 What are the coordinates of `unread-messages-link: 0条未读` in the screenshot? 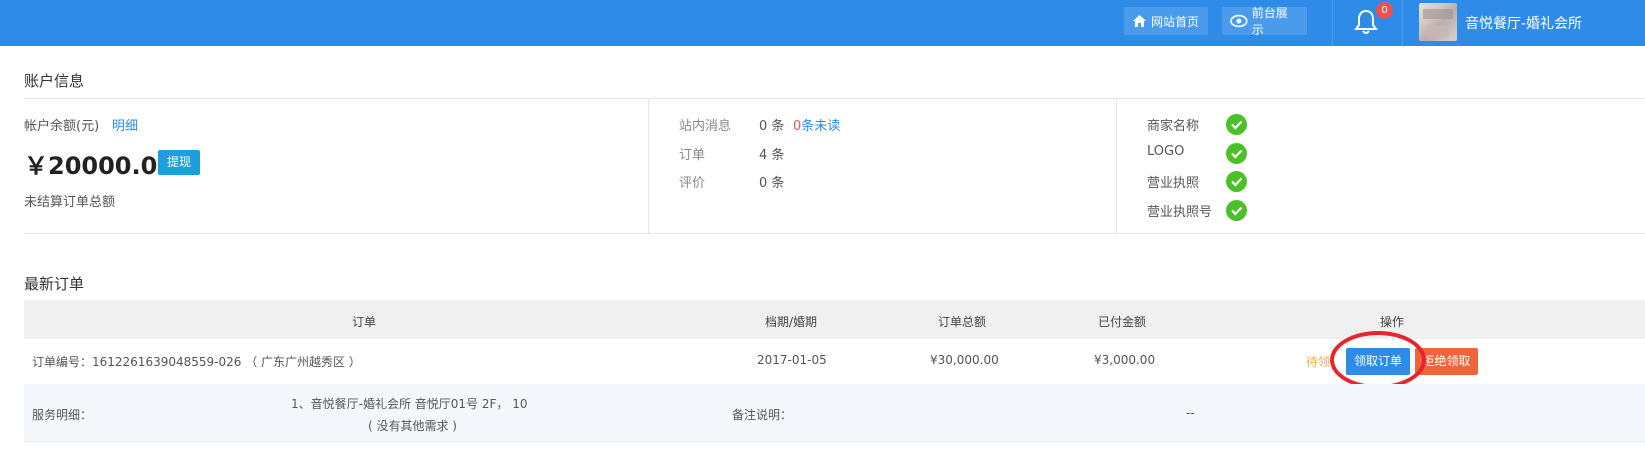 It's located at (816, 124).